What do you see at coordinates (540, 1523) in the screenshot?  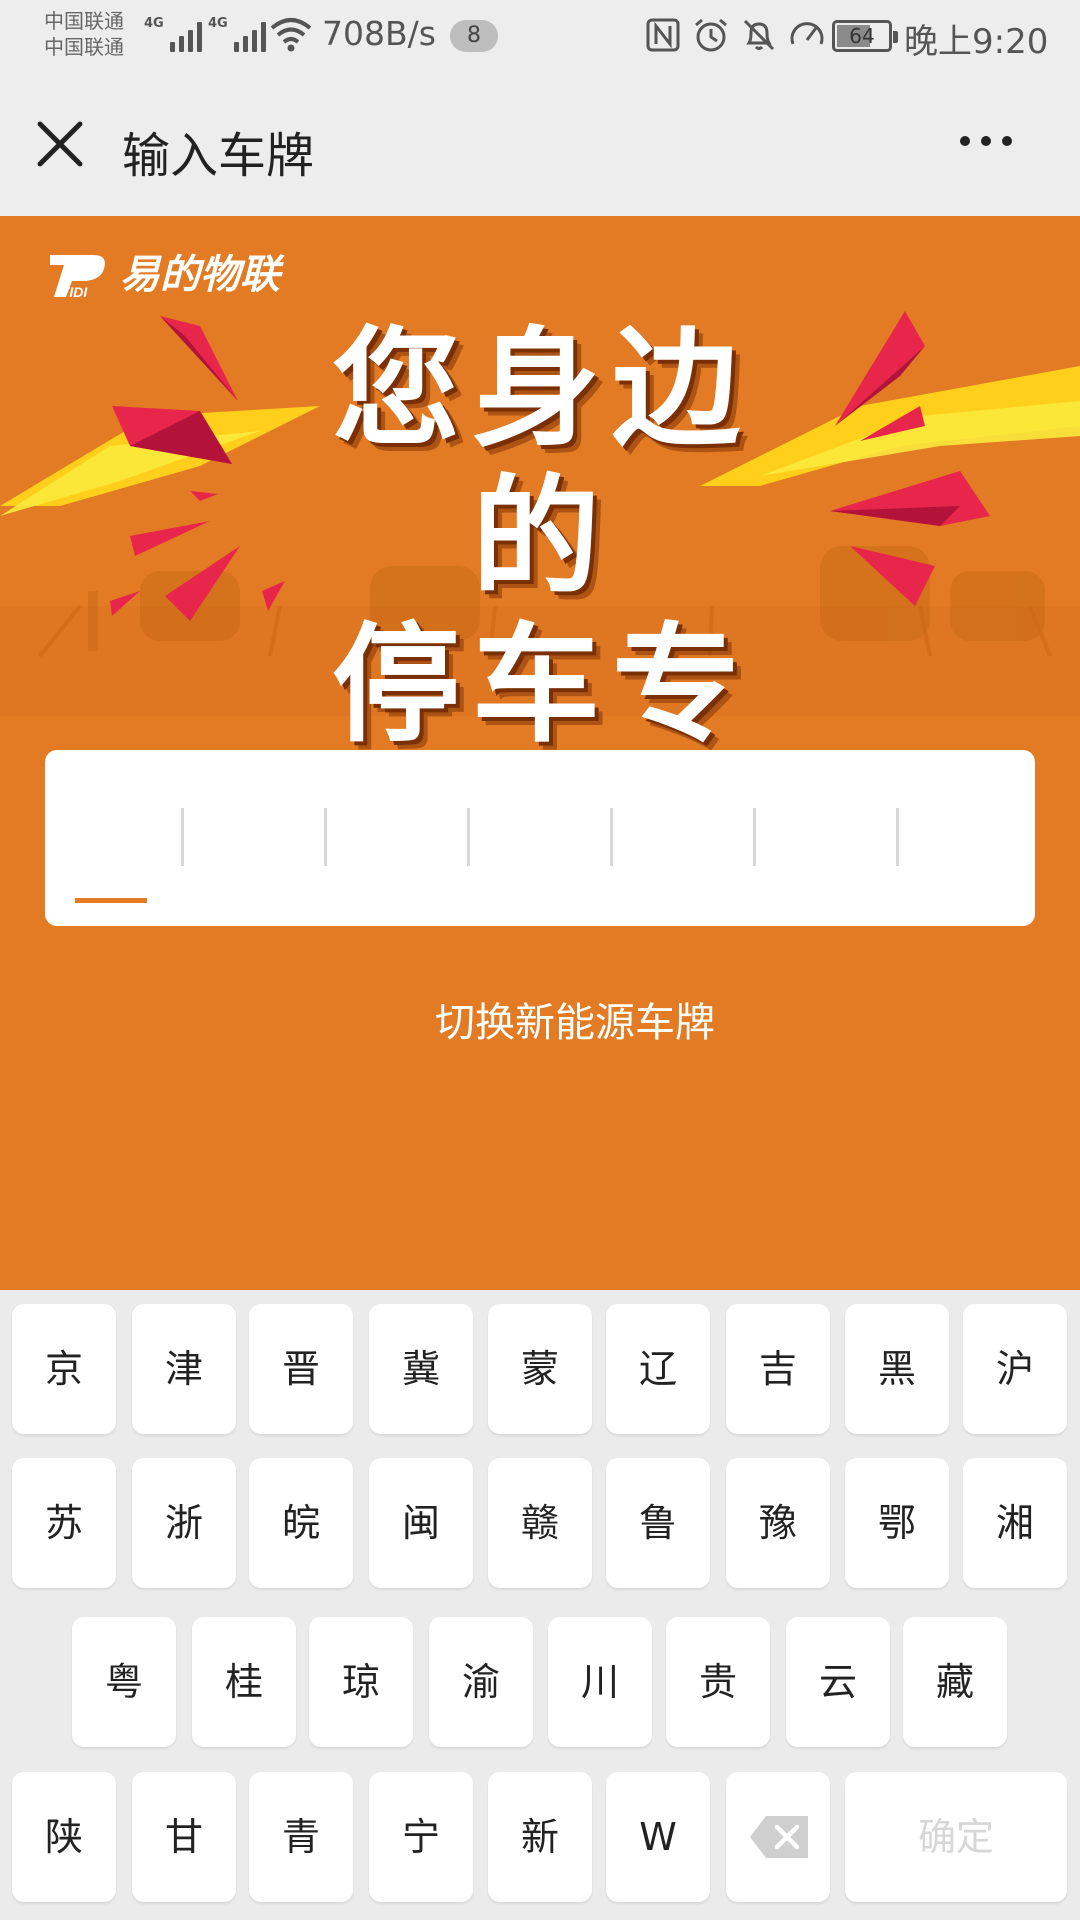 I see `key: 赣` at bounding box center [540, 1523].